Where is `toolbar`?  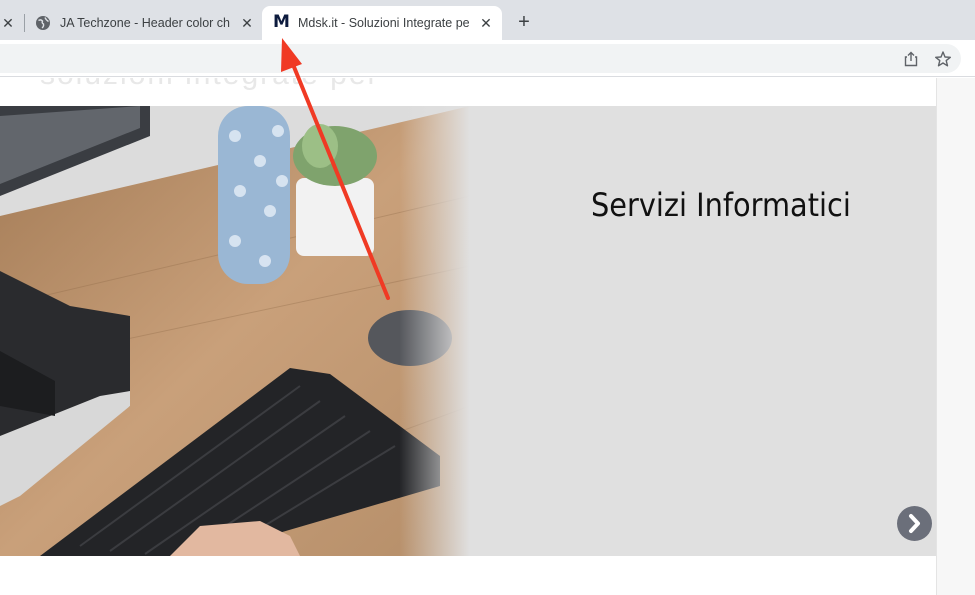 toolbar is located at coordinates (487, 58).